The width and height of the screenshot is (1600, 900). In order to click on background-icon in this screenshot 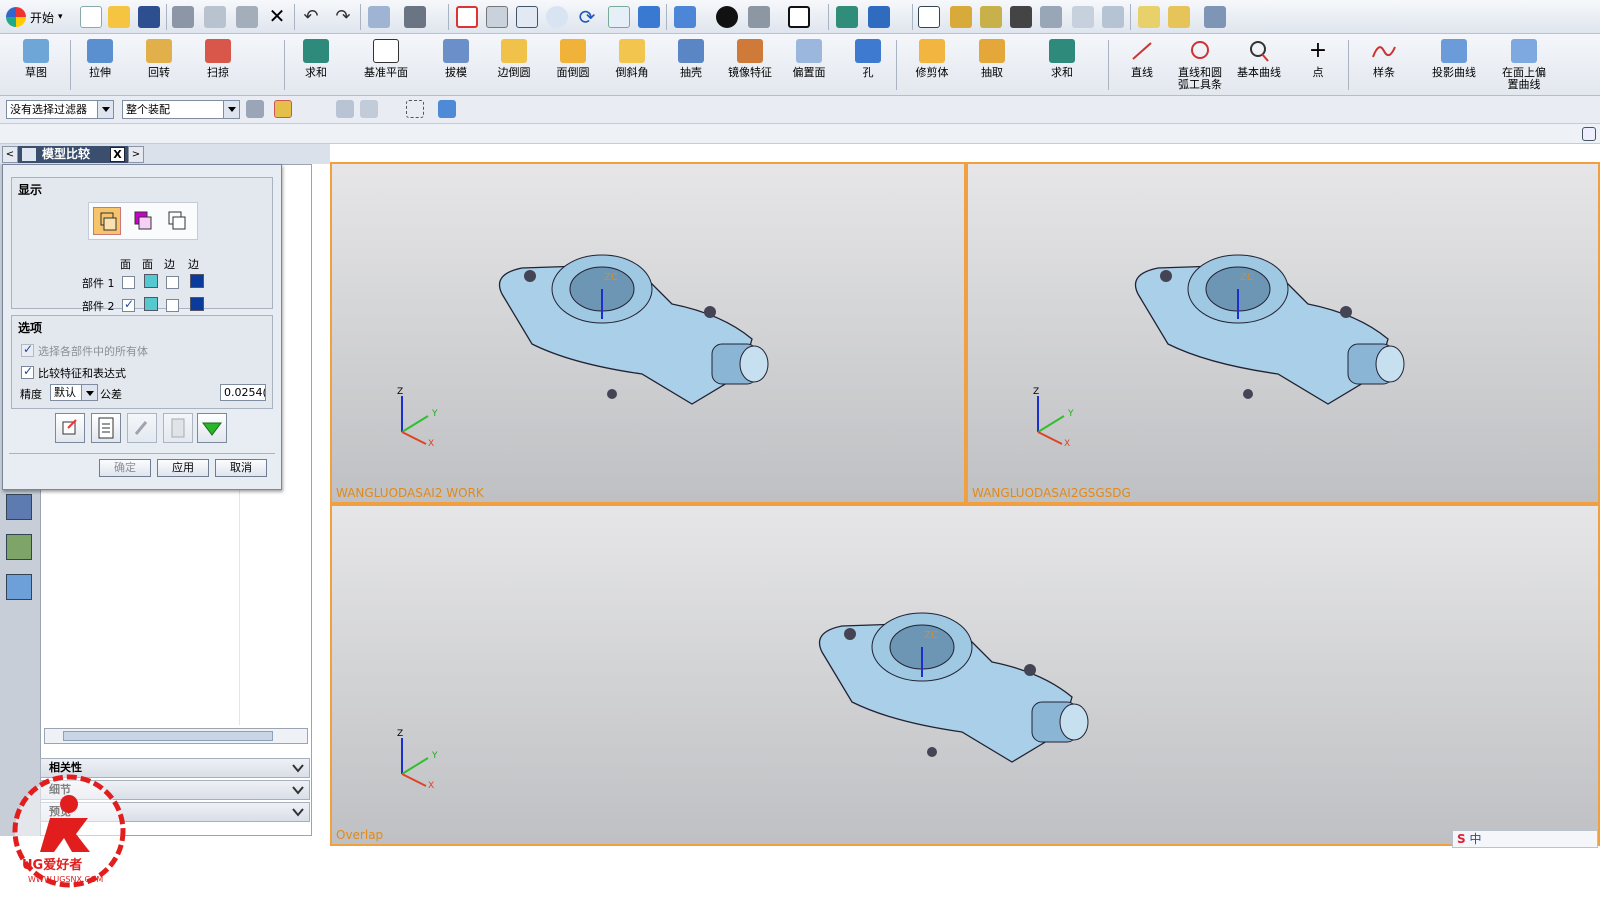, I will do `click(759, 17)`.